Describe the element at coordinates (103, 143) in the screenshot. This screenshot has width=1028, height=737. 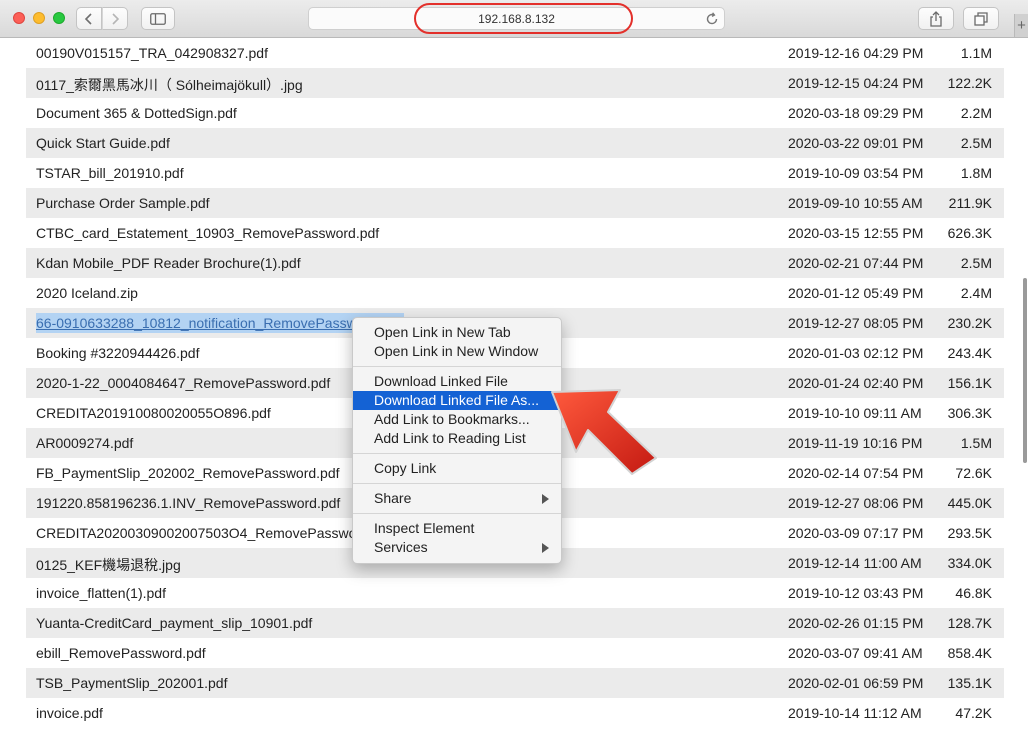
I see `file-name-link: Quick Start Guide.pdf` at that location.